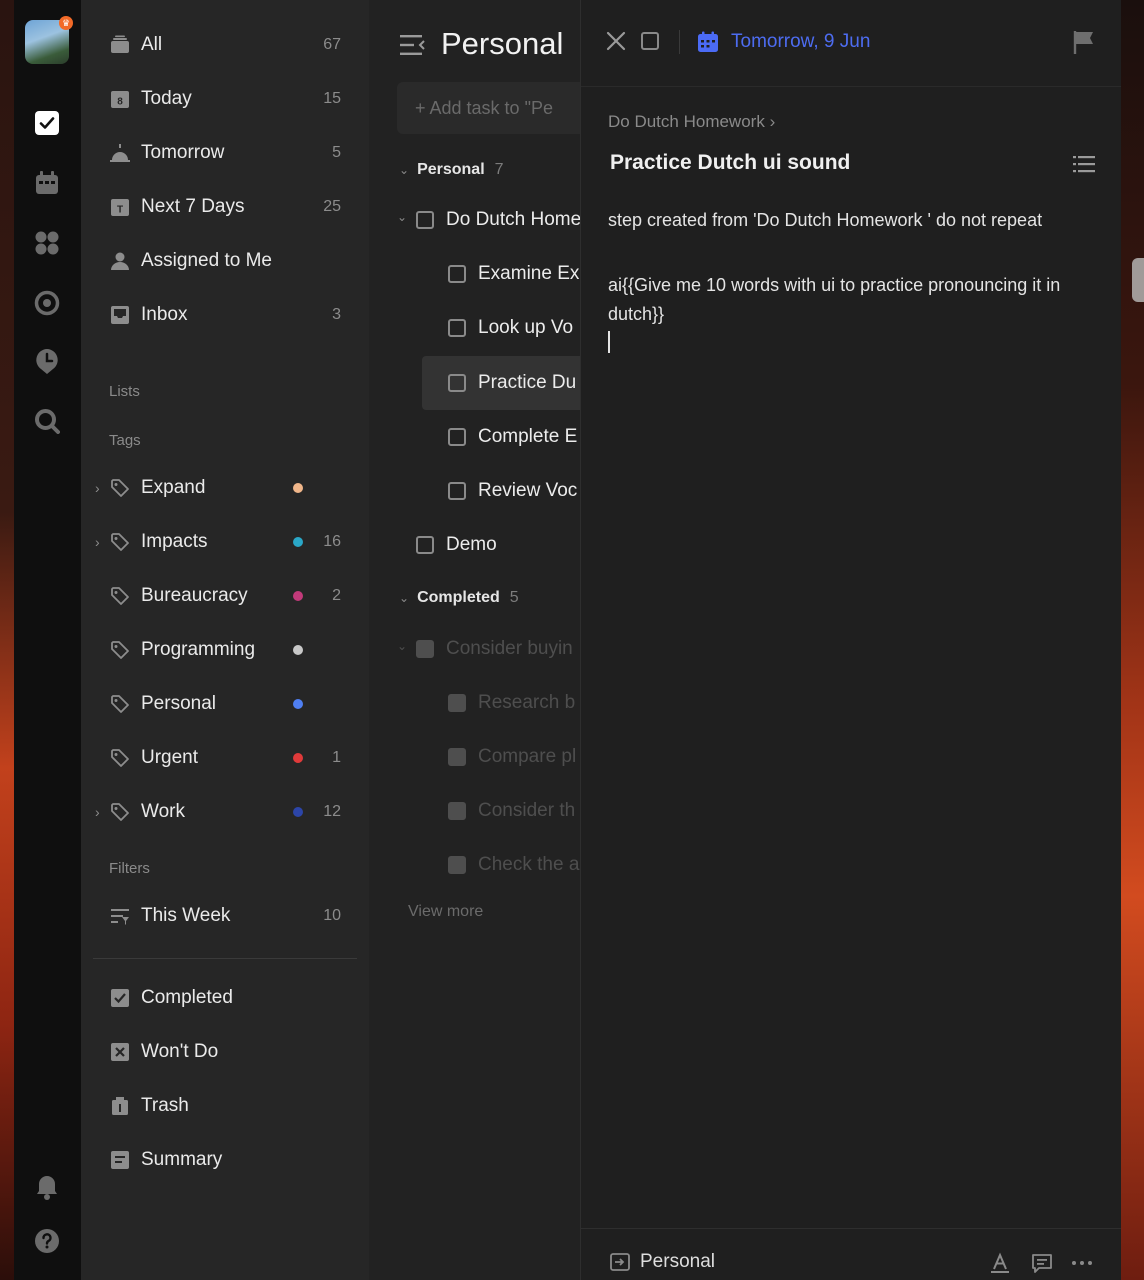 Image resolution: width=1144 pixels, height=1280 pixels. I want to click on sidebar-item-count: 15, so click(332, 98).